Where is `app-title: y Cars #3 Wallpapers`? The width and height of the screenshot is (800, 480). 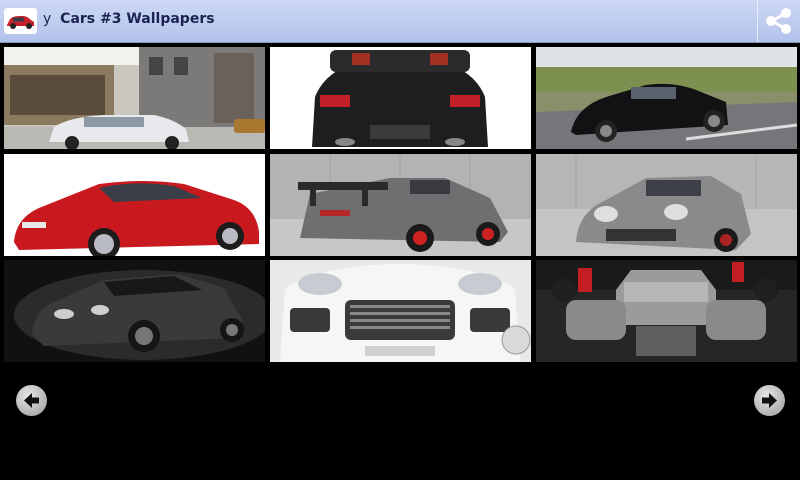
app-title: y Cars #3 Wallpapers is located at coordinates (129, 19).